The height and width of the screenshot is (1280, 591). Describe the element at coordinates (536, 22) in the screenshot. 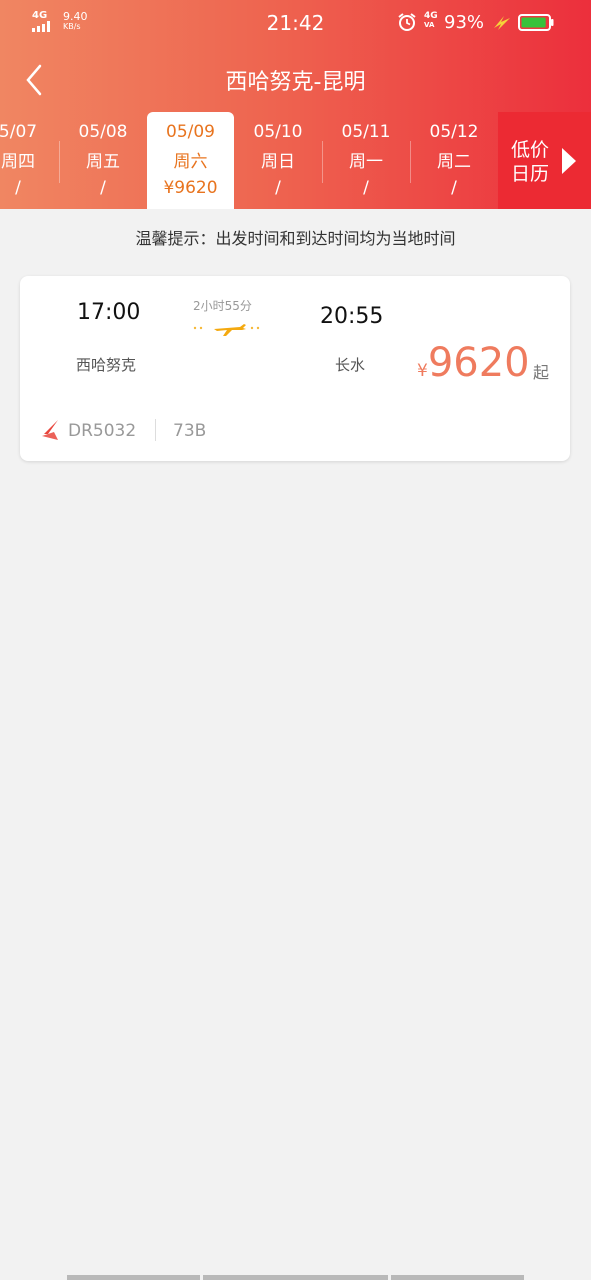

I see `battery-icon` at that location.